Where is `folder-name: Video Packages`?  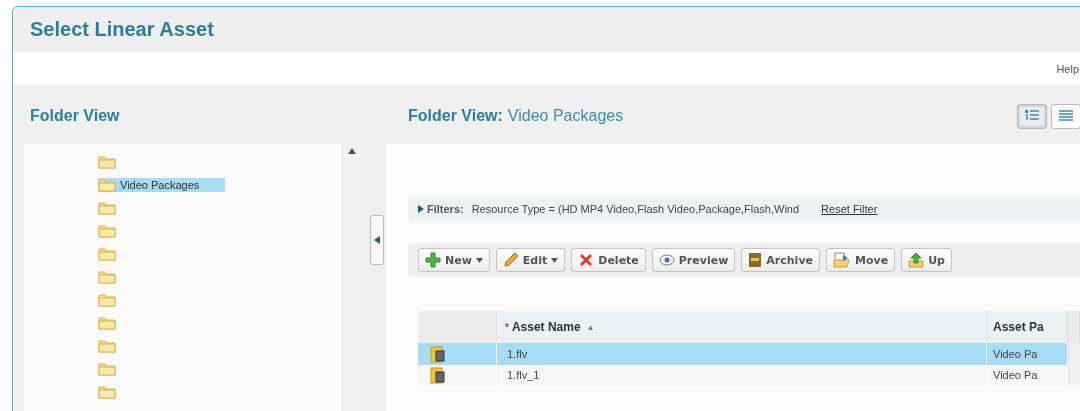
folder-name: Video Packages is located at coordinates (565, 116).